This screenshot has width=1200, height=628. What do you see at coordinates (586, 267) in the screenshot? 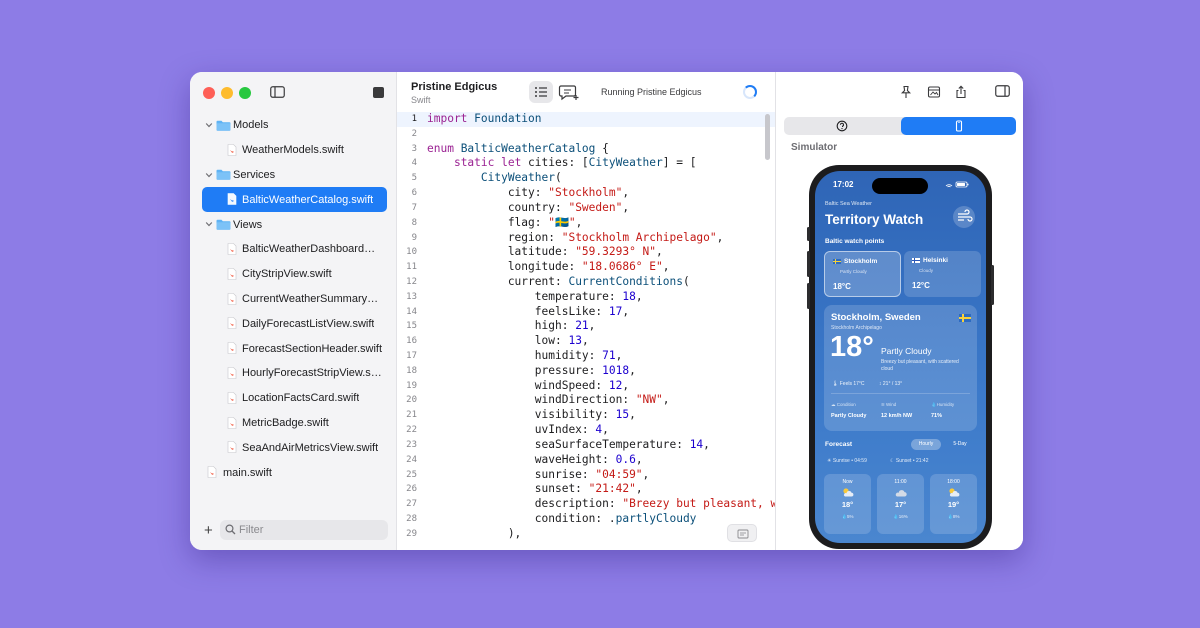
I see `code-line: 11 longitude: "18.0686° E",` at bounding box center [586, 267].